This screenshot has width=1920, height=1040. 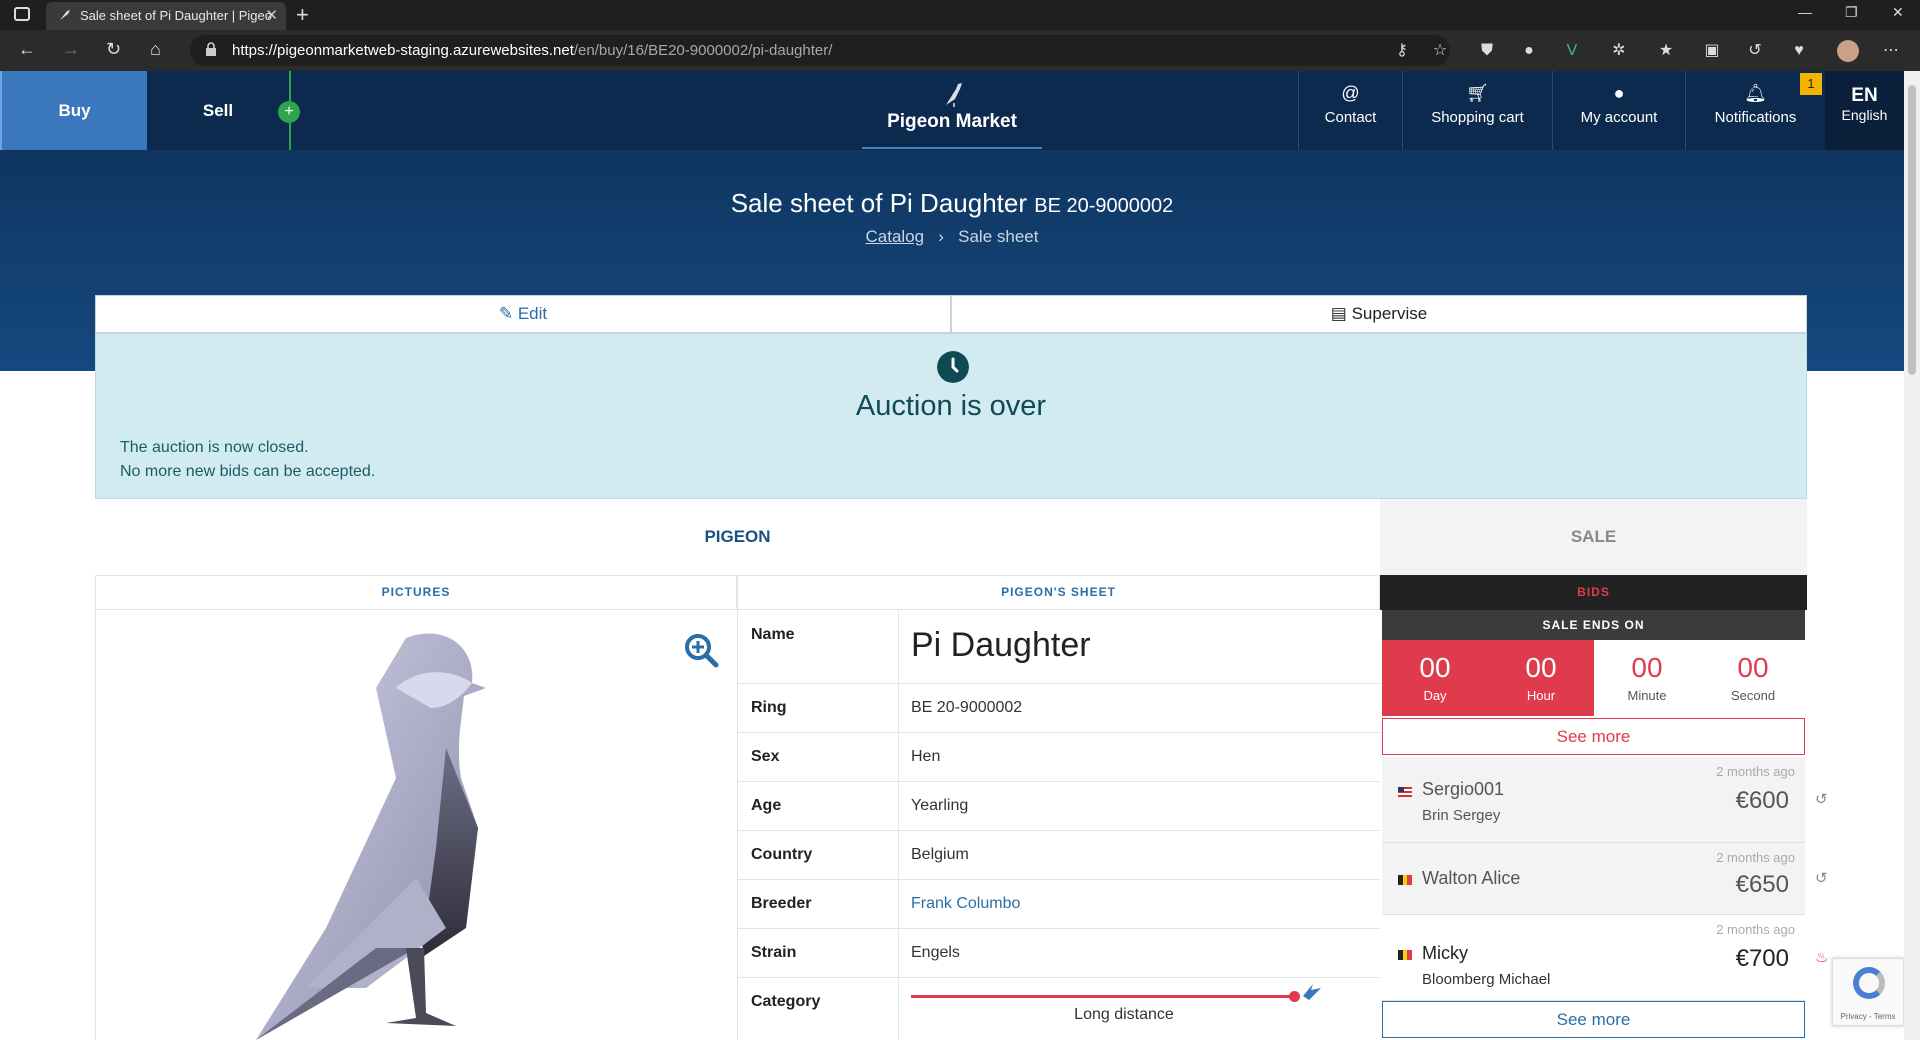 I want to click on shield-extension-icon: ⛊, so click(x=1487, y=51).